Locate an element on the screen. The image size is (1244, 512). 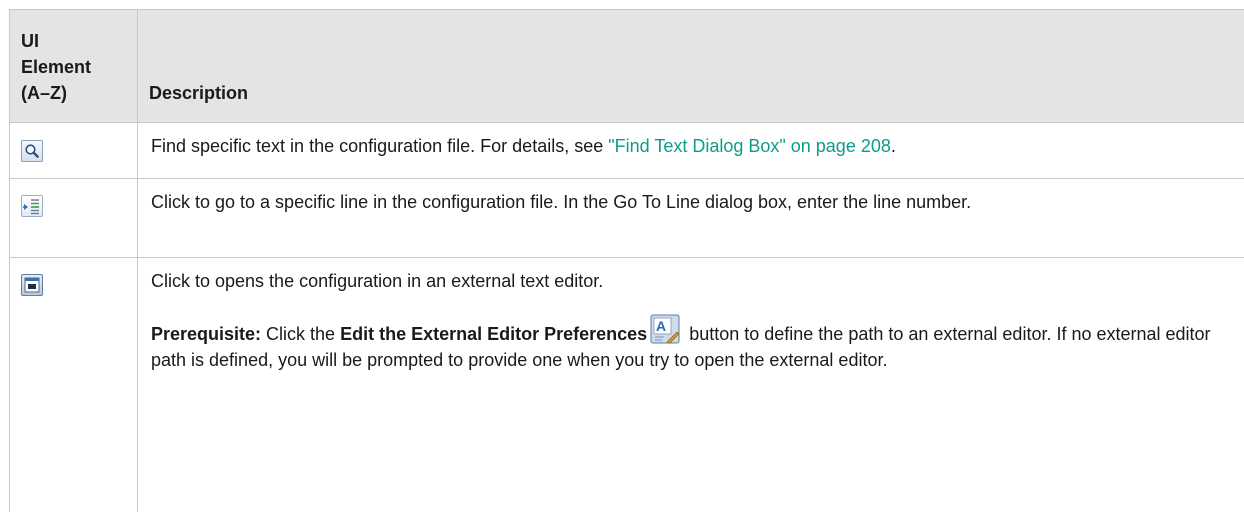
prerequisite-label: Prerequisite: is located at coordinates (206, 334).